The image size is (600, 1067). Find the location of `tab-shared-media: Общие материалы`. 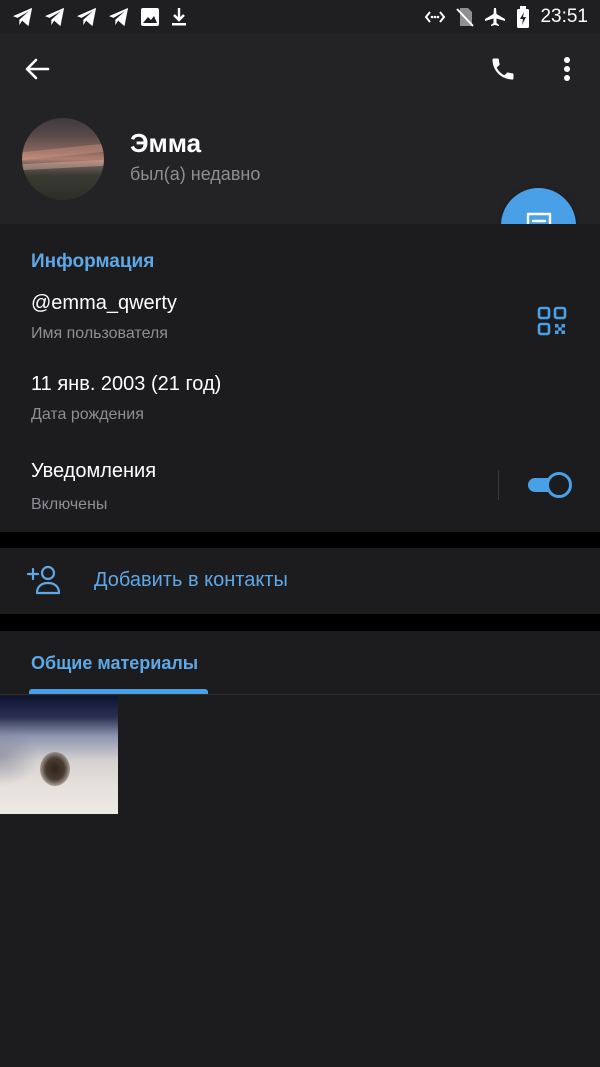

tab-shared-media: Общие материалы is located at coordinates (114, 663).